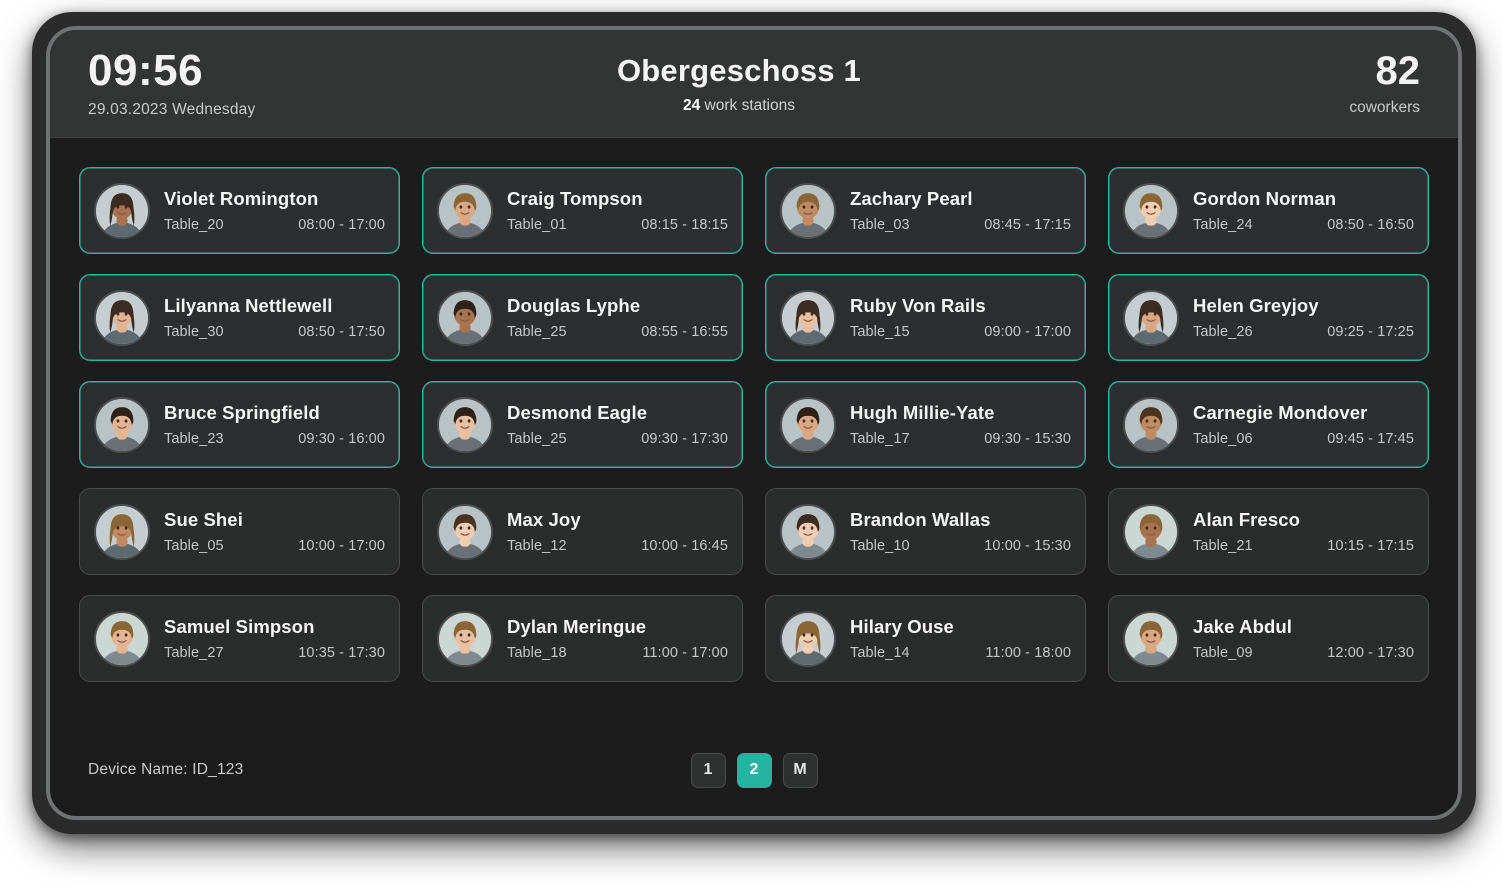 The width and height of the screenshot is (1502, 896). Describe the element at coordinates (341, 653) in the screenshot. I see `time-range: 10:35 - 17:30` at that location.